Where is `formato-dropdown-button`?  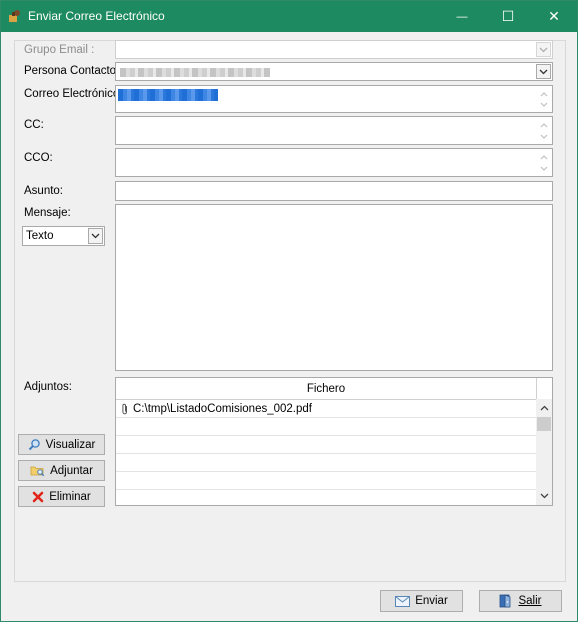
formato-dropdown-button is located at coordinates (95, 236).